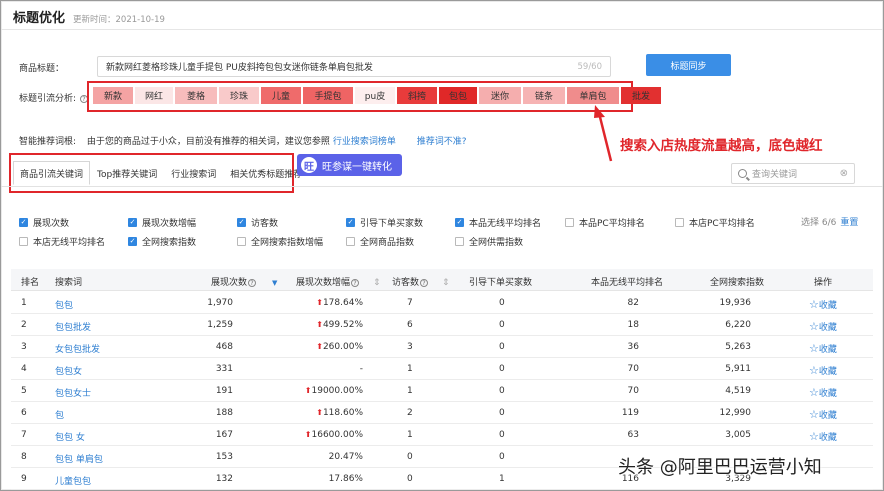 The width and height of the screenshot is (884, 491). Describe the element at coordinates (496, 243) in the screenshot. I see `metric-checkbox-label: 全网供需指数` at that location.